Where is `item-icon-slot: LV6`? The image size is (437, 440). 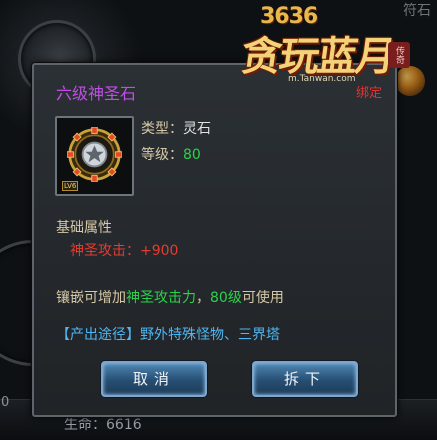
item-icon-slot: LV6 is located at coordinates (94, 156).